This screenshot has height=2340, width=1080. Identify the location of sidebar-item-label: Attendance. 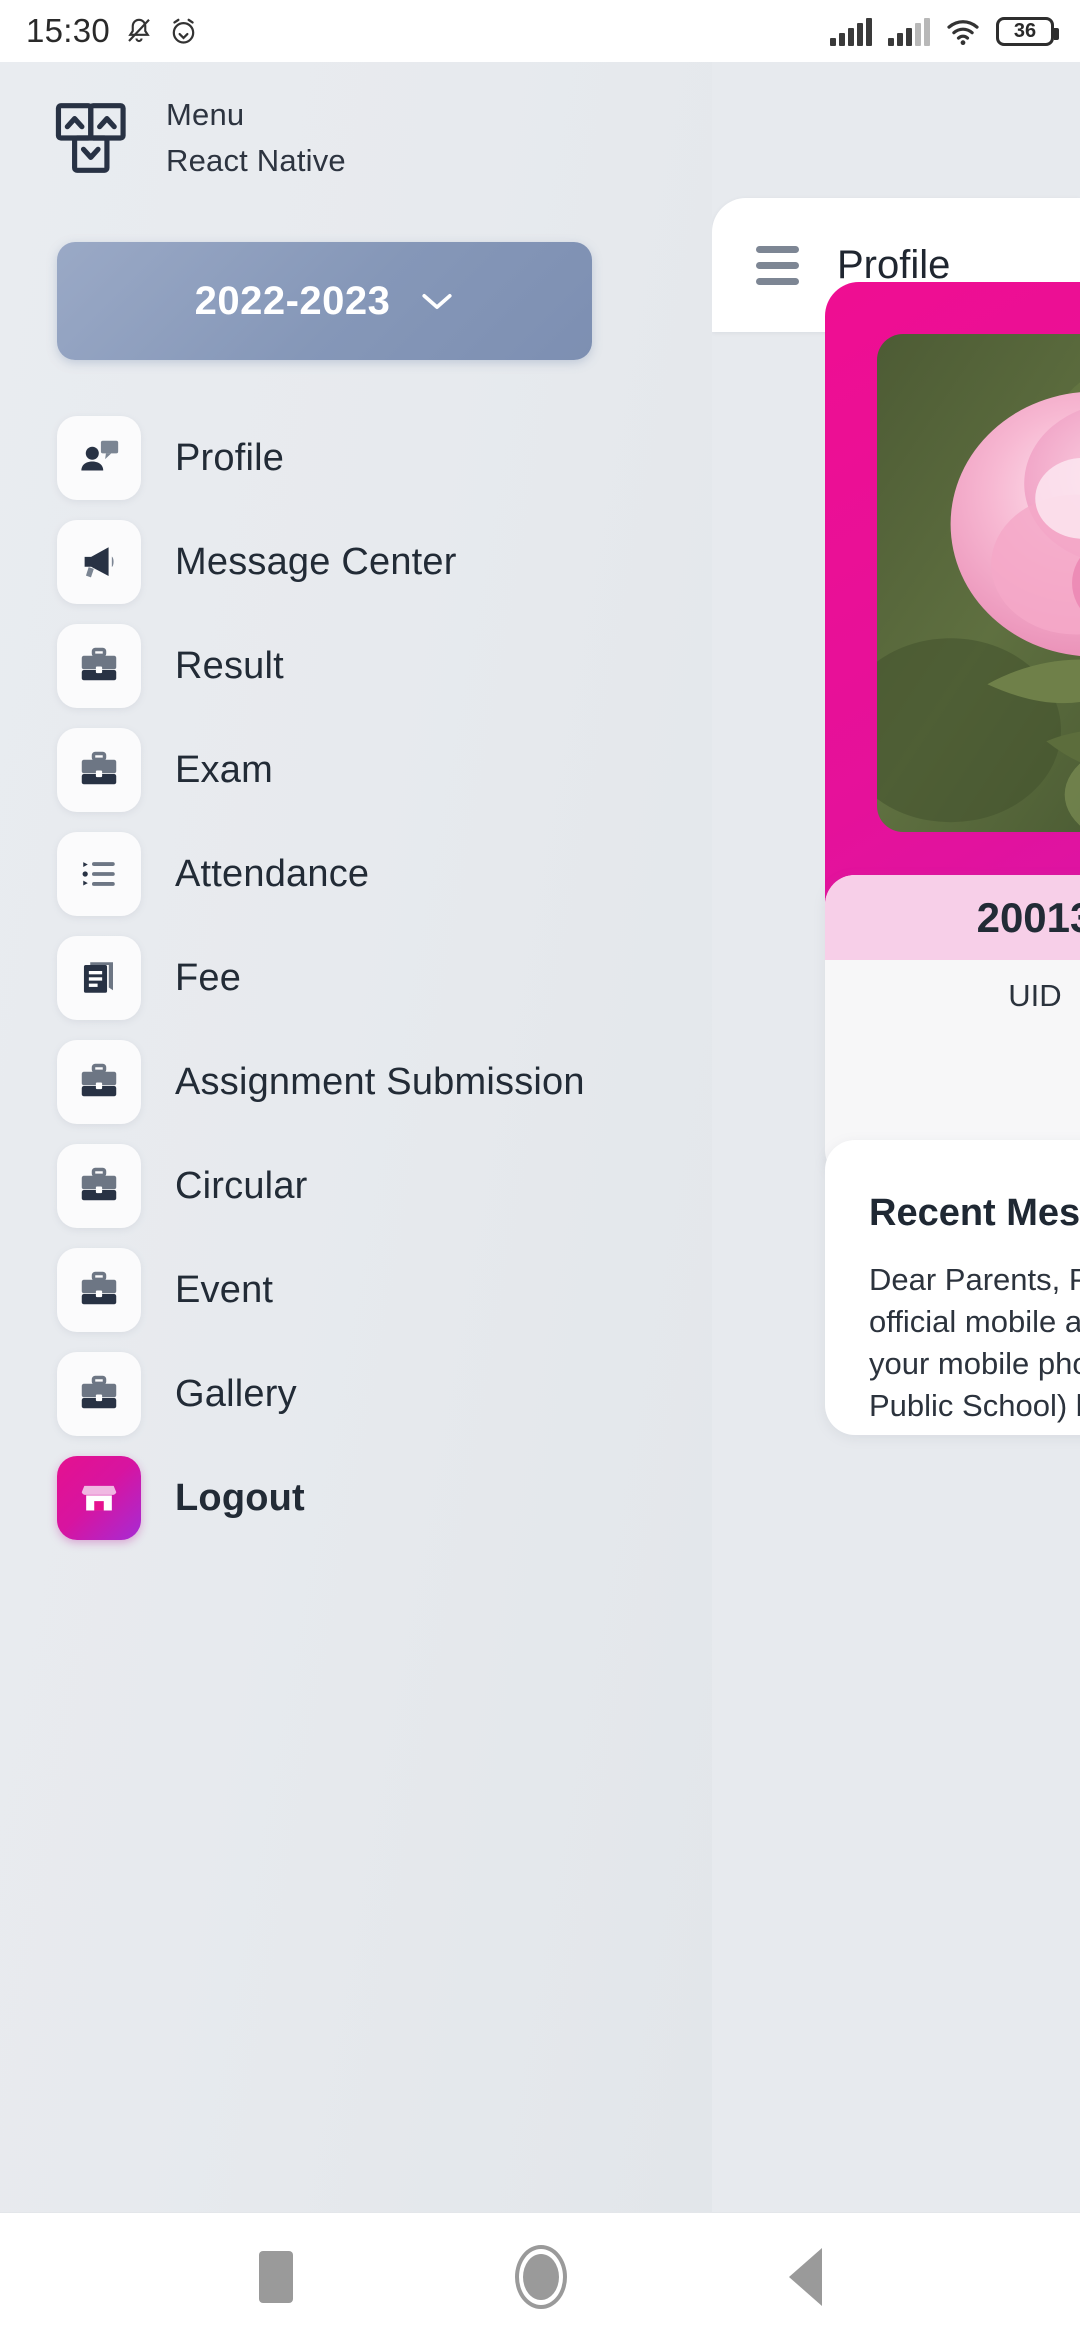
(272, 873).